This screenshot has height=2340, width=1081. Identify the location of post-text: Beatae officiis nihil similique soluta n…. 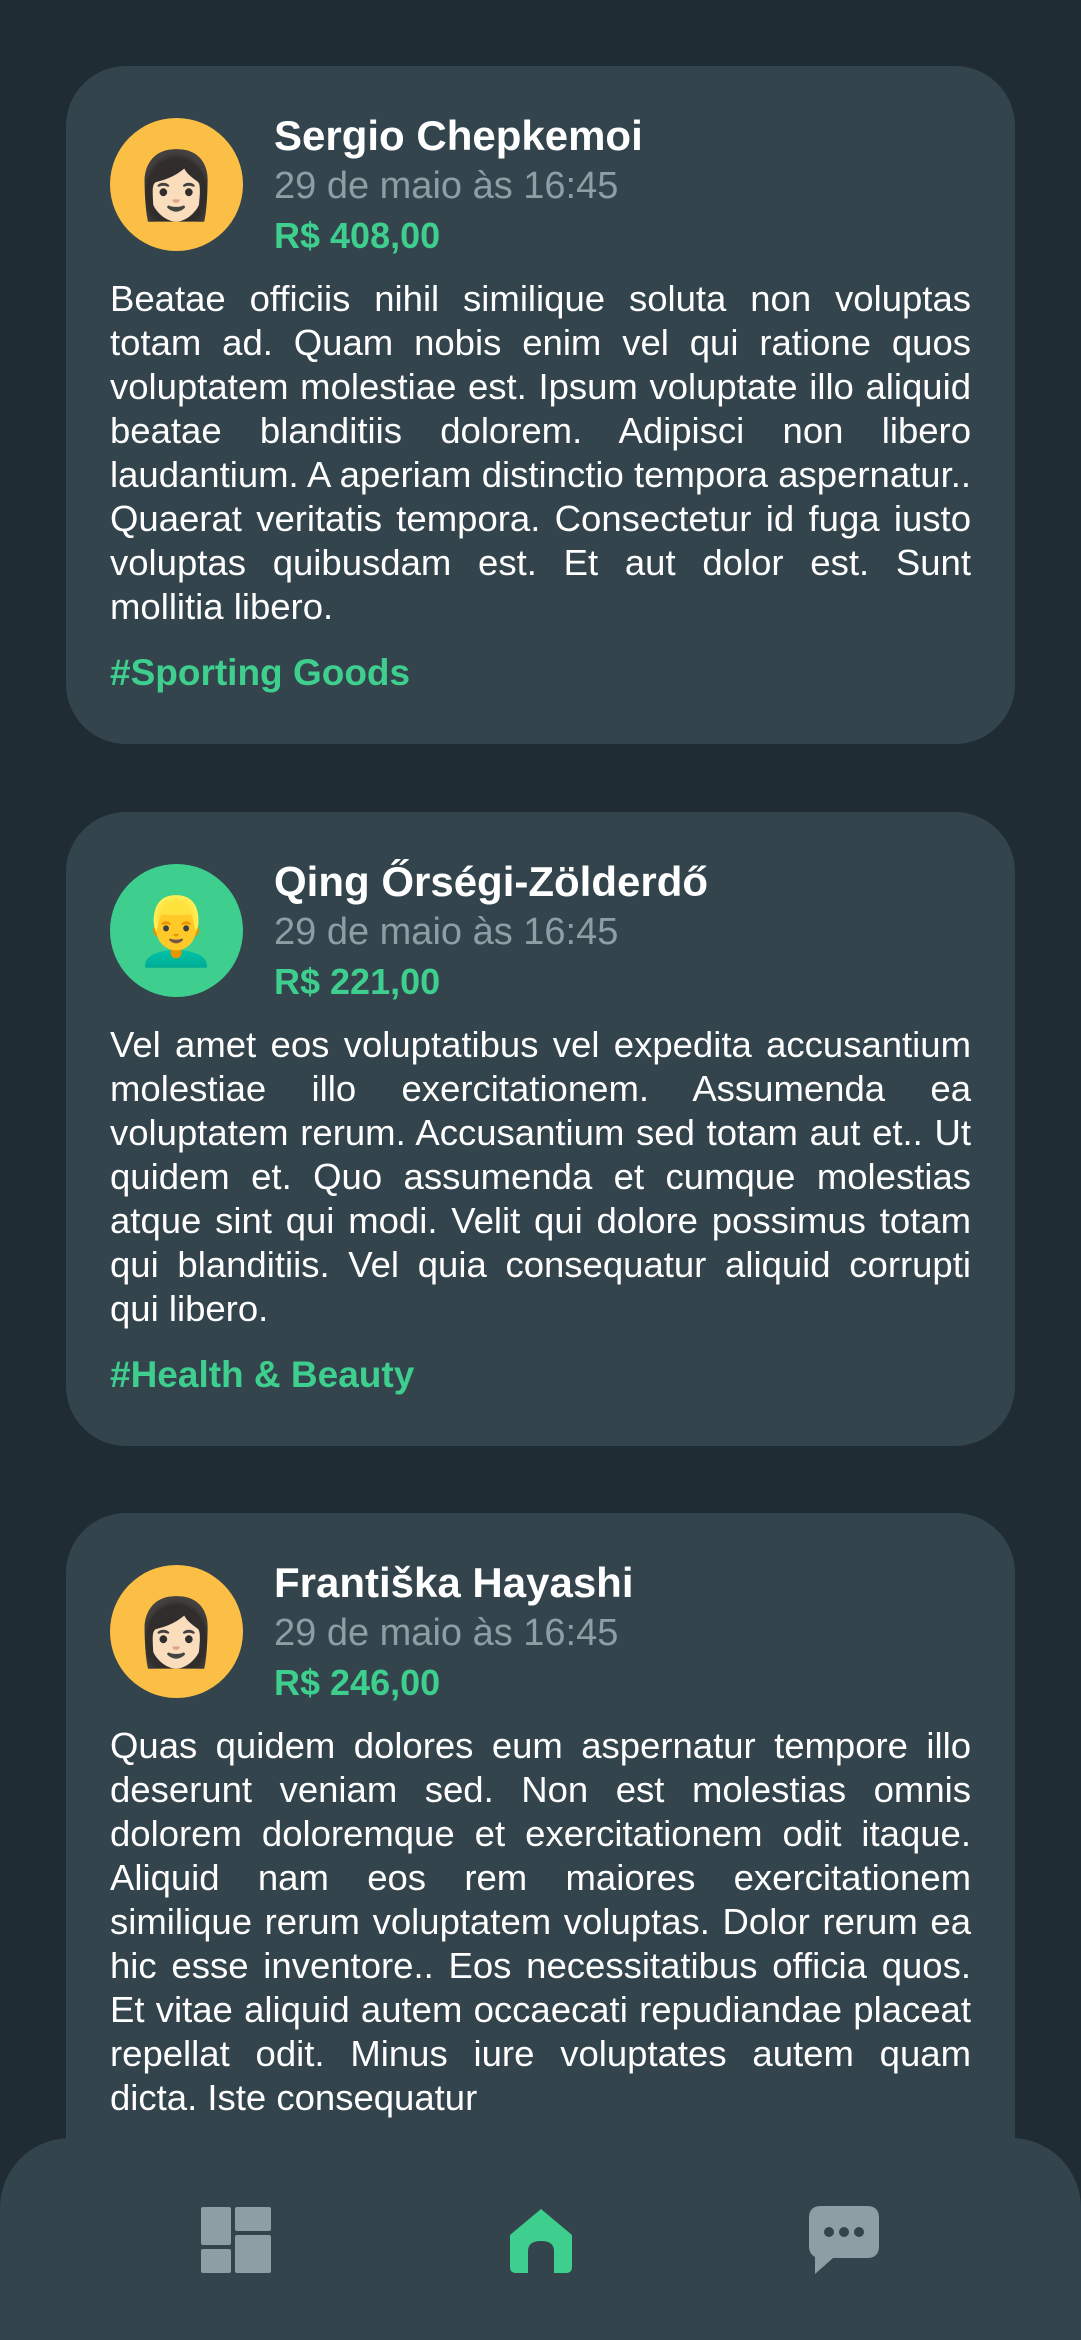
(540, 452).